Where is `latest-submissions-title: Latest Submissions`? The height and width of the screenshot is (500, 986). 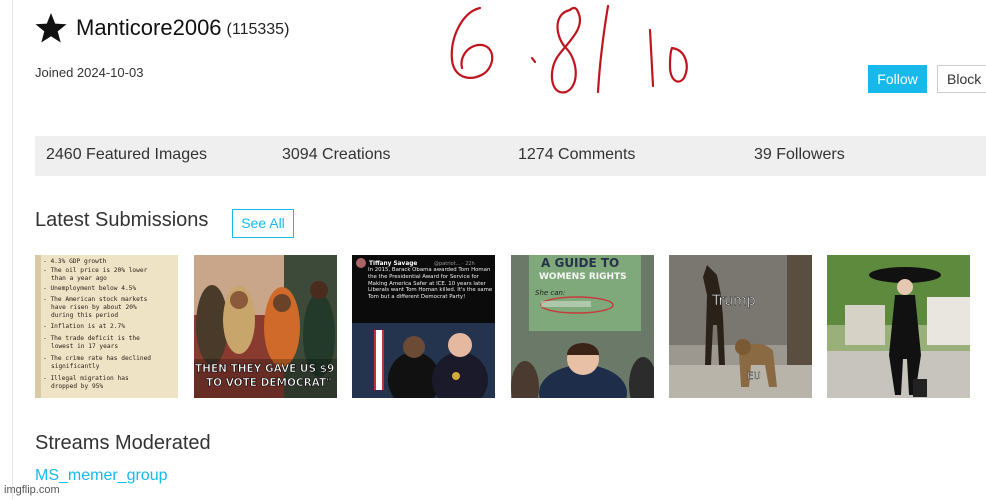
latest-submissions-title: Latest Submissions is located at coordinates (122, 220).